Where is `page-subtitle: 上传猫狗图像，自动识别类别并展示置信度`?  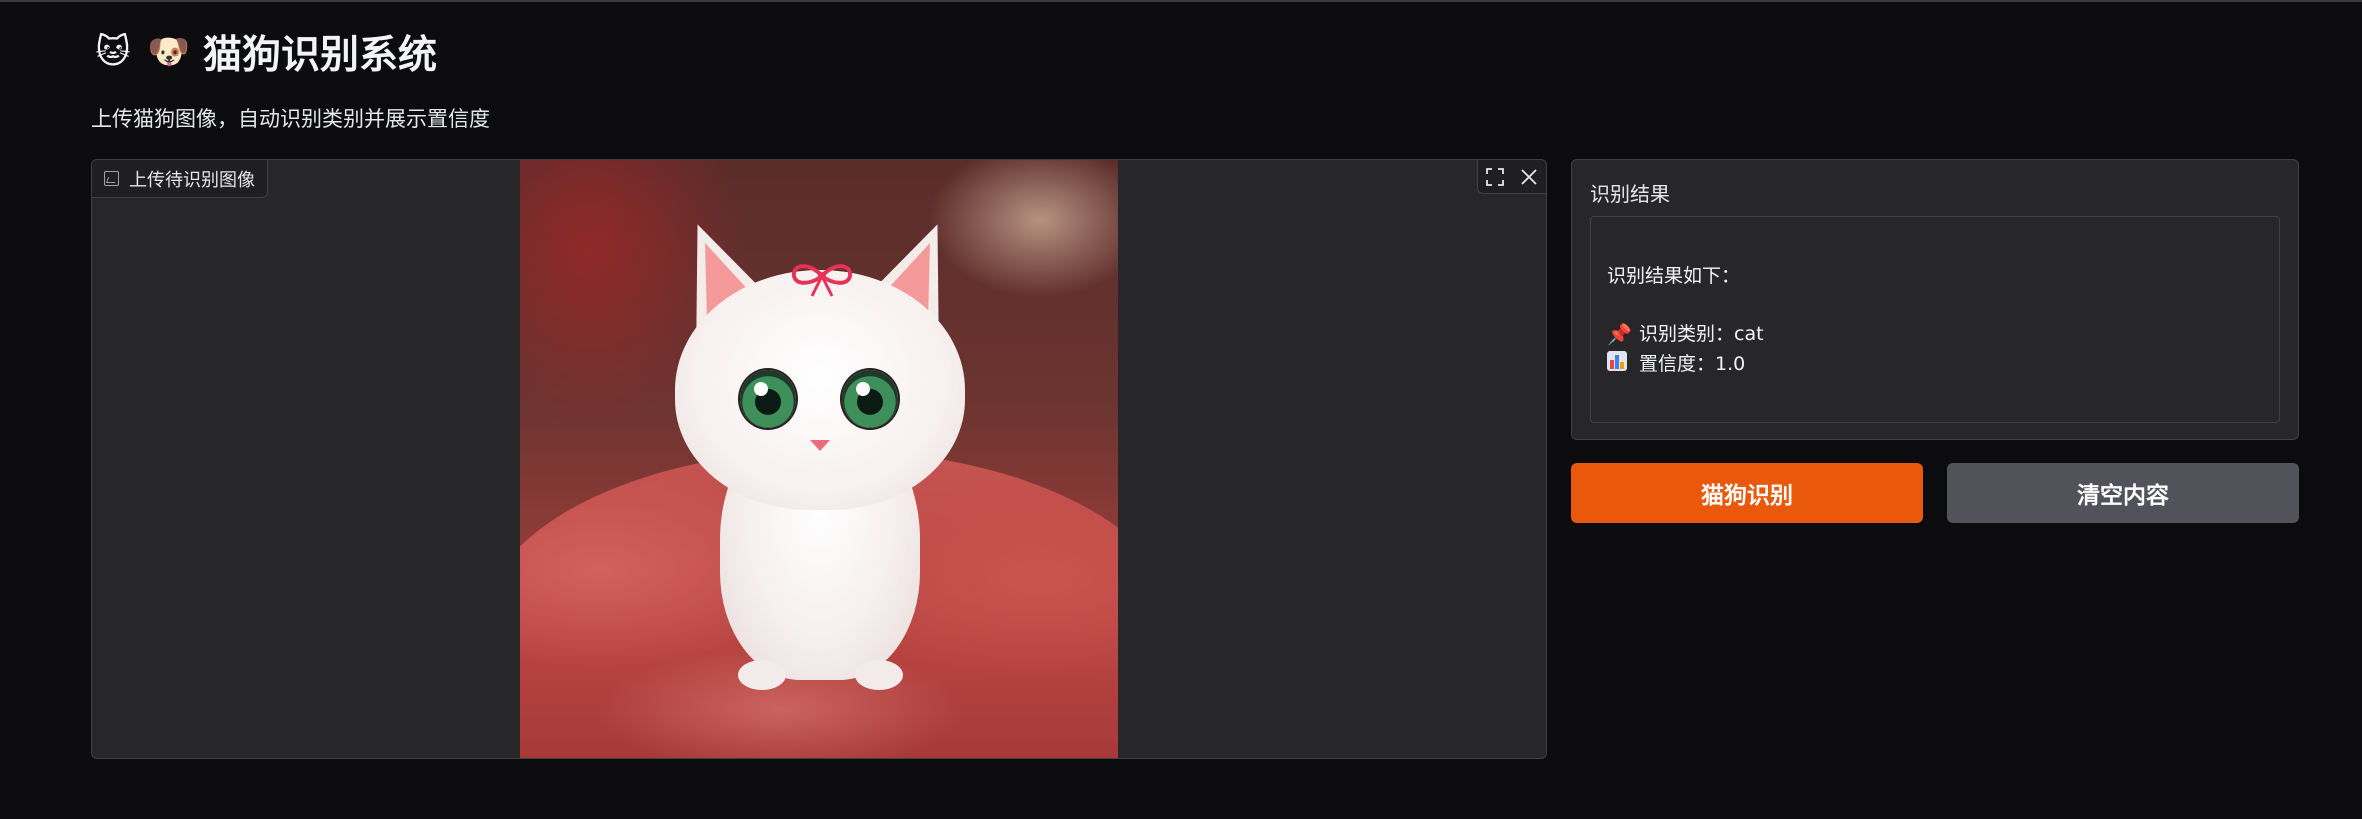 page-subtitle: 上传猫狗图像，自动识别类别并展示置信度 is located at coordinates (290, 119).